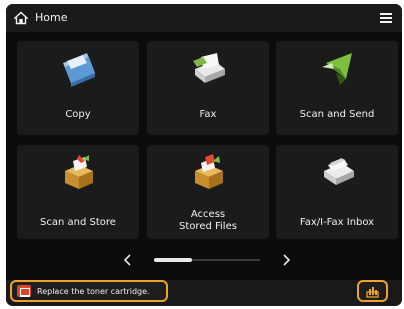 This screenshot has height=309, width=404. What do you see at coordinates (208, 214) in the screenshot?
I see `tile-label: Access` at bounding box center [208, 214].